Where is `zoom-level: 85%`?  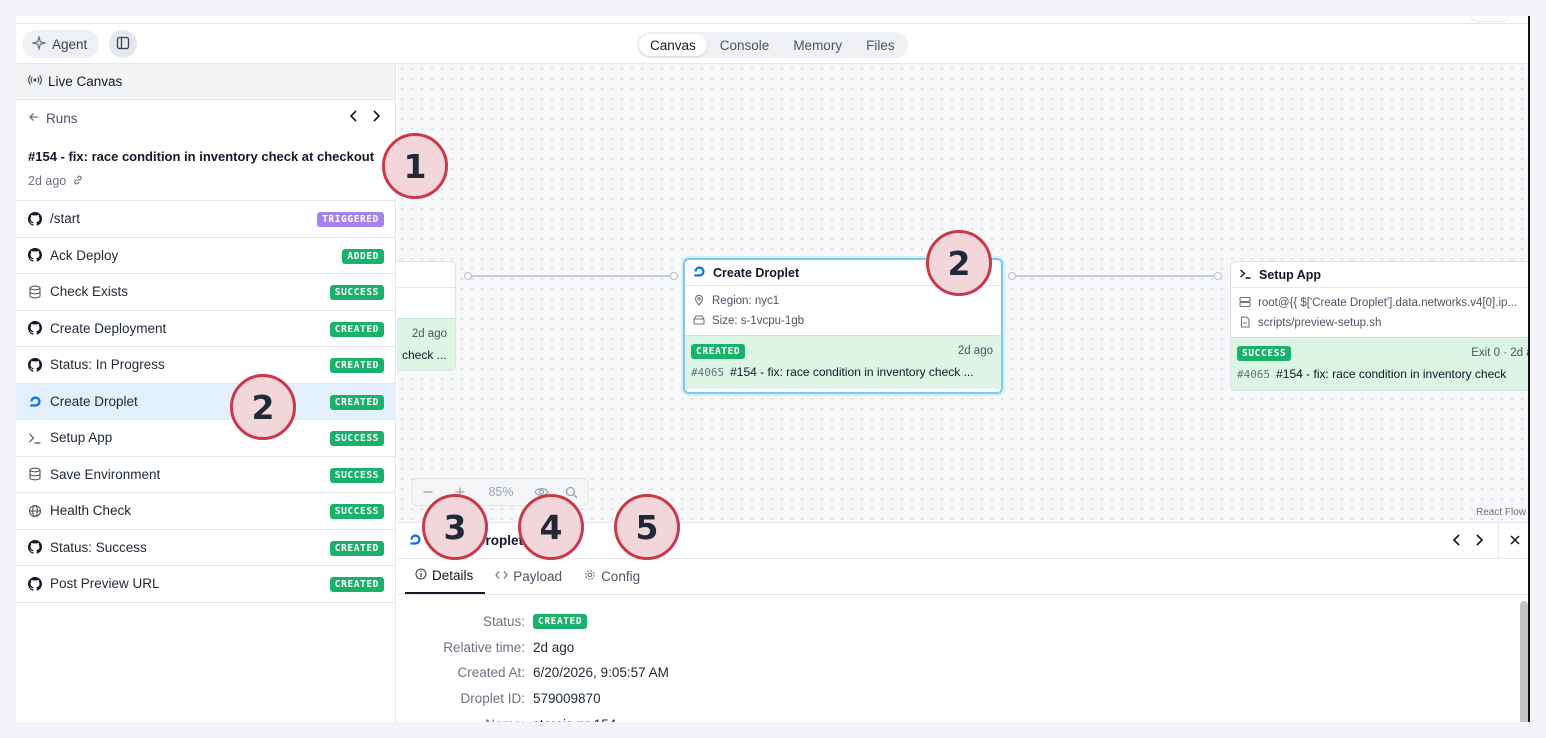
zoom-level: 85% is located at coordinates (501, 492).